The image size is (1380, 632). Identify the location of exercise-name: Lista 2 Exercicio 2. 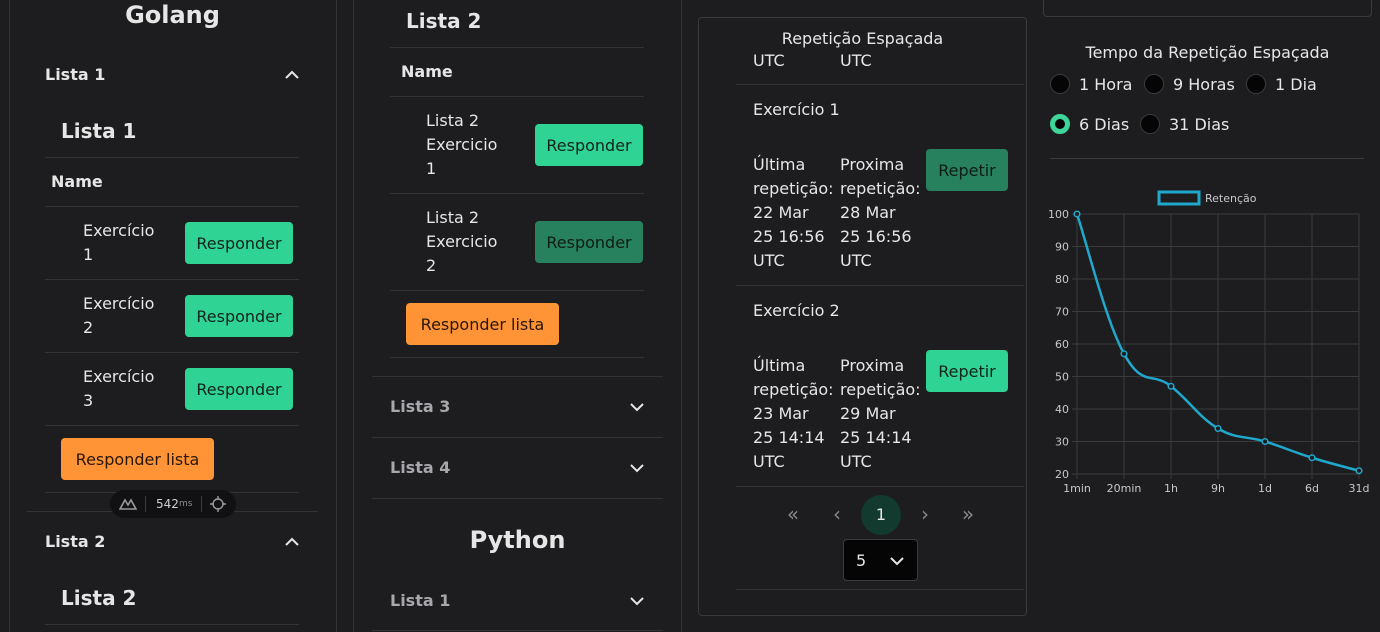
(462, 241).